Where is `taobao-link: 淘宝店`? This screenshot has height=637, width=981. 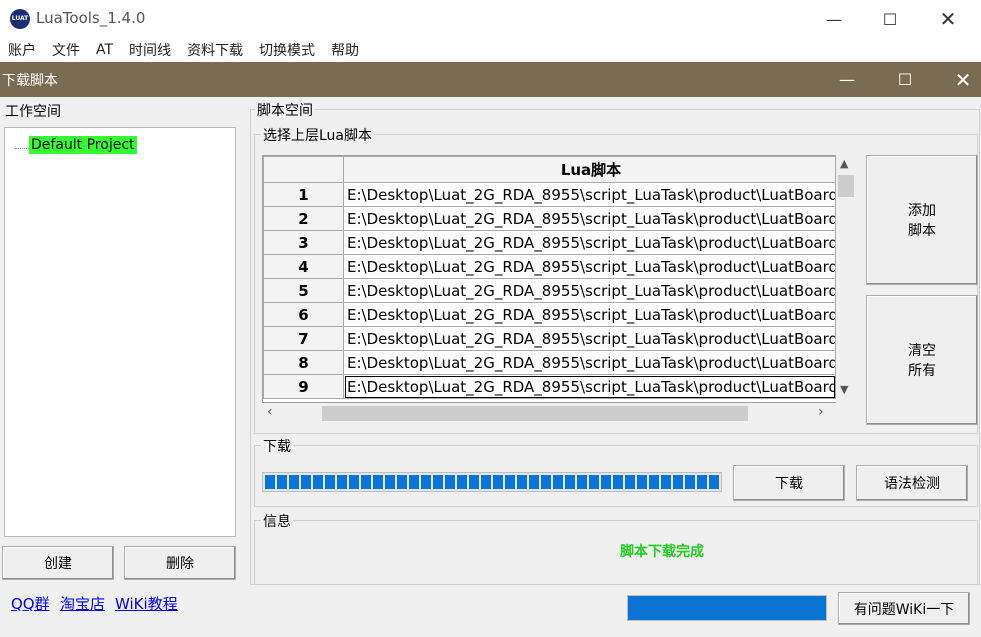 taobao-link: 淘宝店 is located at coordinates (82, 603).